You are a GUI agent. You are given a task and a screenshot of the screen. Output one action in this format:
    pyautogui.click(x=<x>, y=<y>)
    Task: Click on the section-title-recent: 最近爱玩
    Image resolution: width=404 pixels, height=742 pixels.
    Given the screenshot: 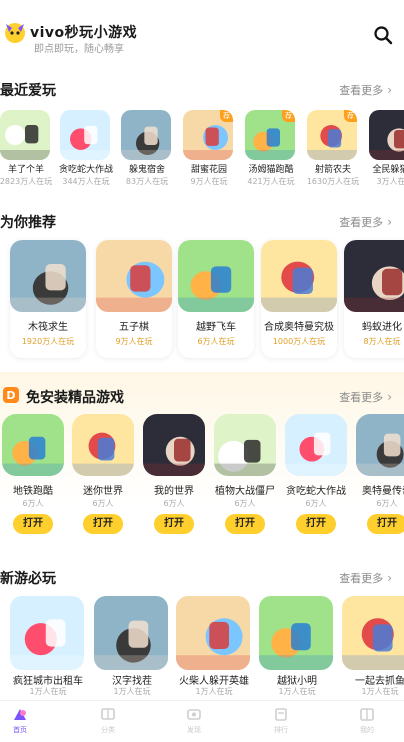 What is the action you would take?
    pyautogui.click(x=28, y=91)
    